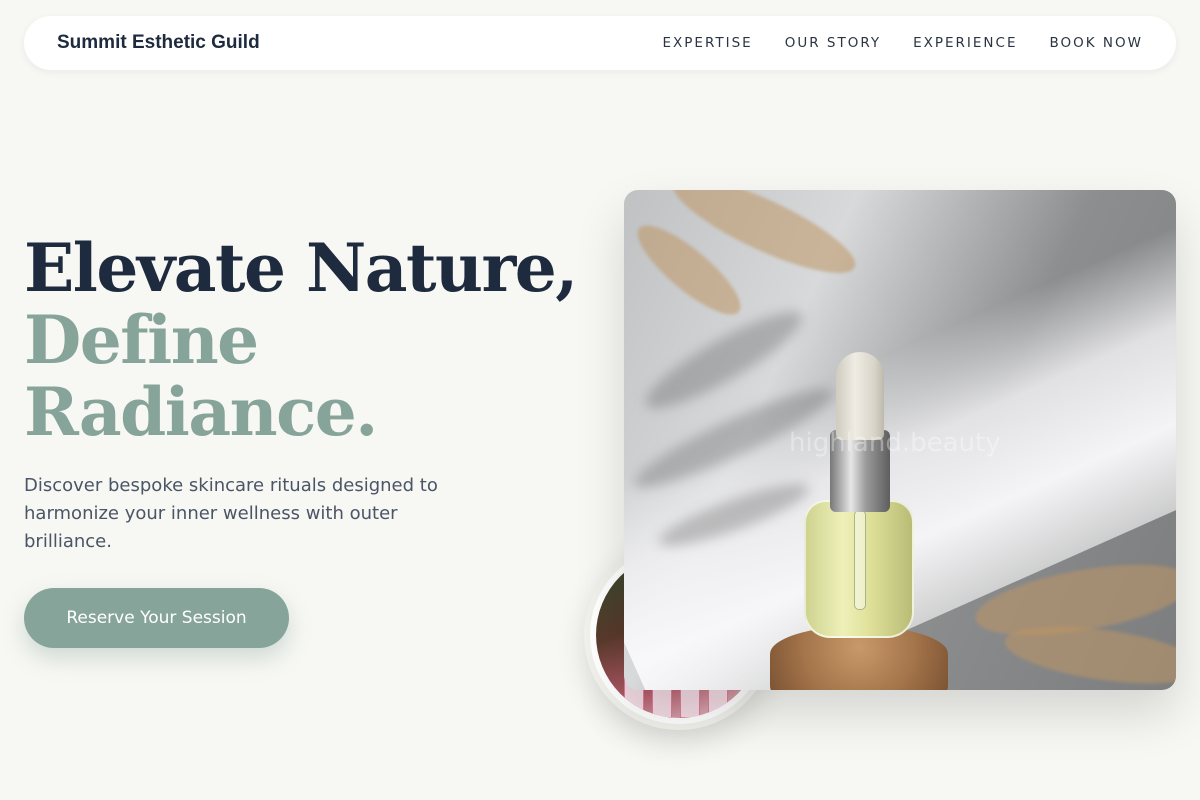 This screenshot has height=800, width=1200. I want to click on hero-title-line-1: Elevate Nature,, so click(301, 268).